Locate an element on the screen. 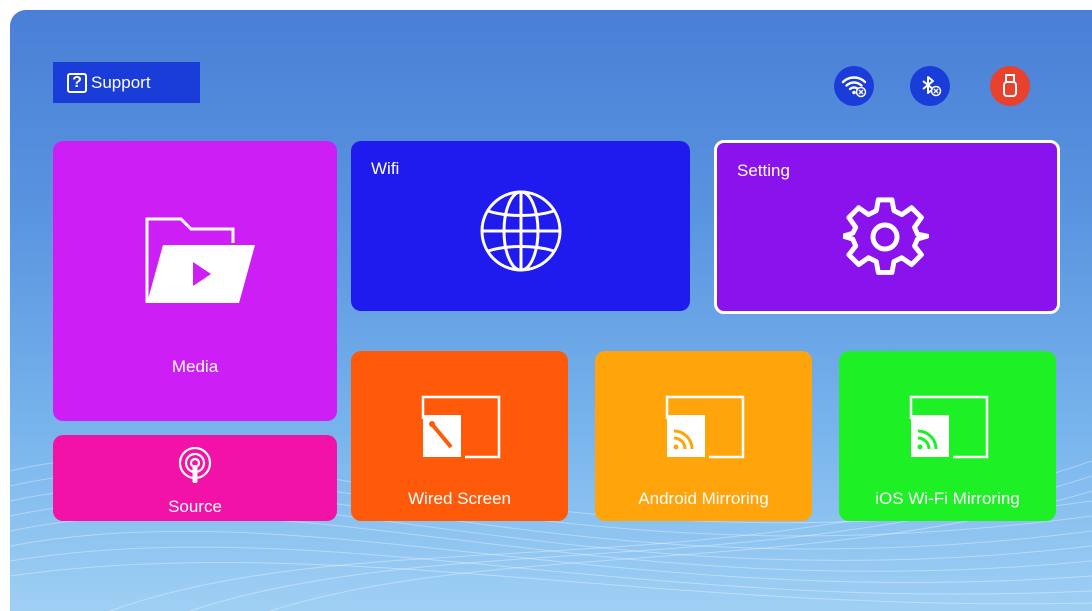 This screenshot has width=1092, height=611. wifi-disconnected-icon is located at coordinates (854, 86).